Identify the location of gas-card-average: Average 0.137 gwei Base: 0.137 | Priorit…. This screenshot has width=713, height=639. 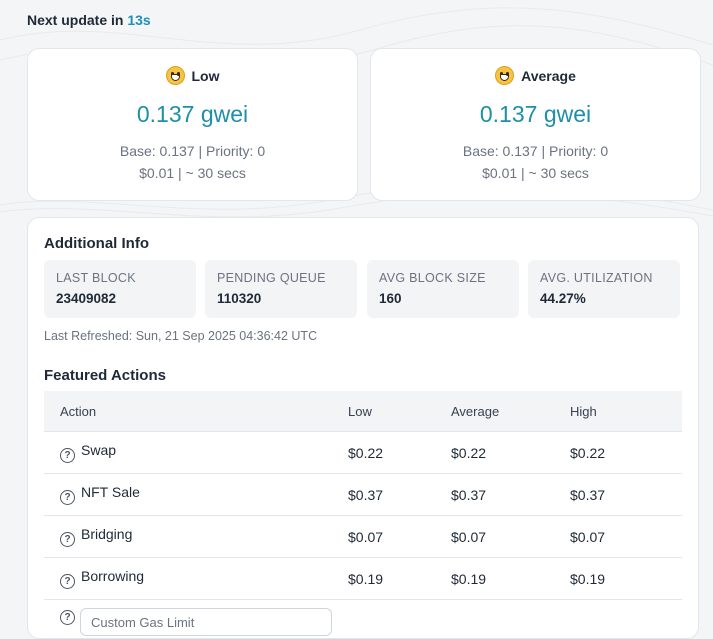
(535, 124).